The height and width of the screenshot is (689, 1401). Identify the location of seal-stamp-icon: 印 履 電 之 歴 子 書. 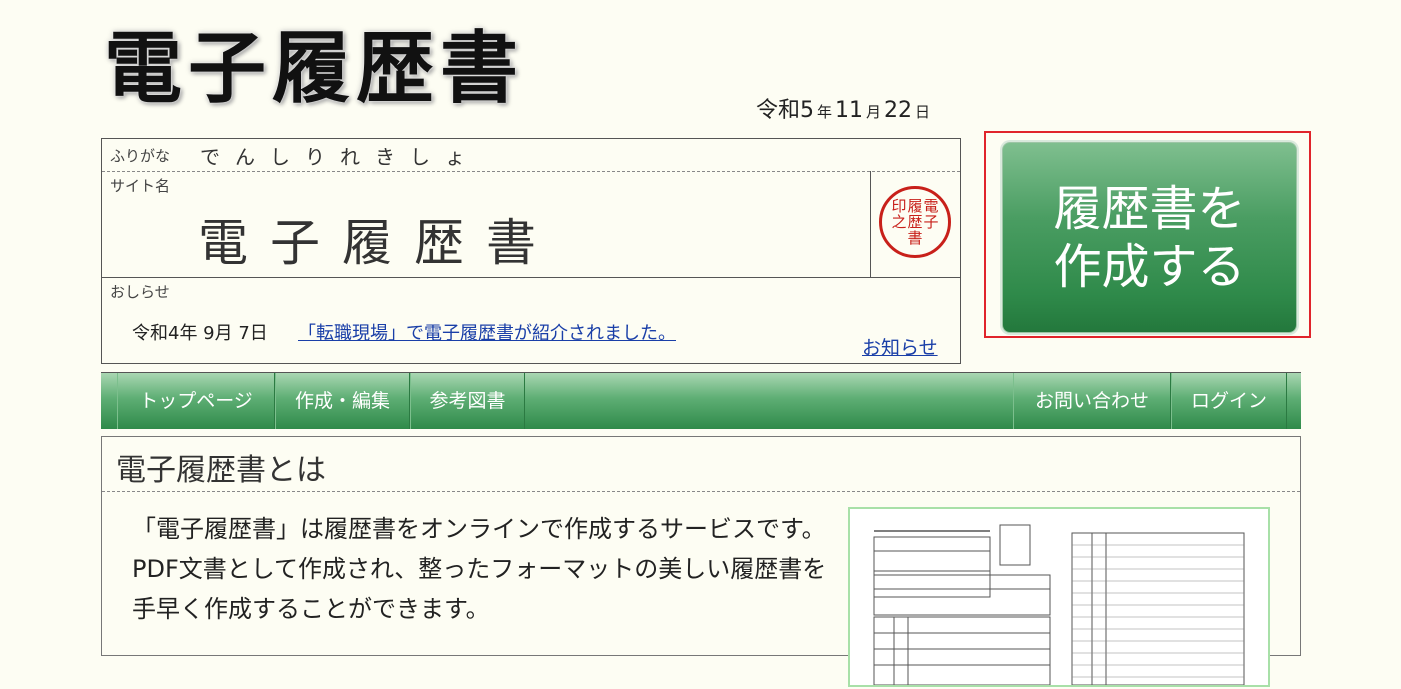
(915, 222).